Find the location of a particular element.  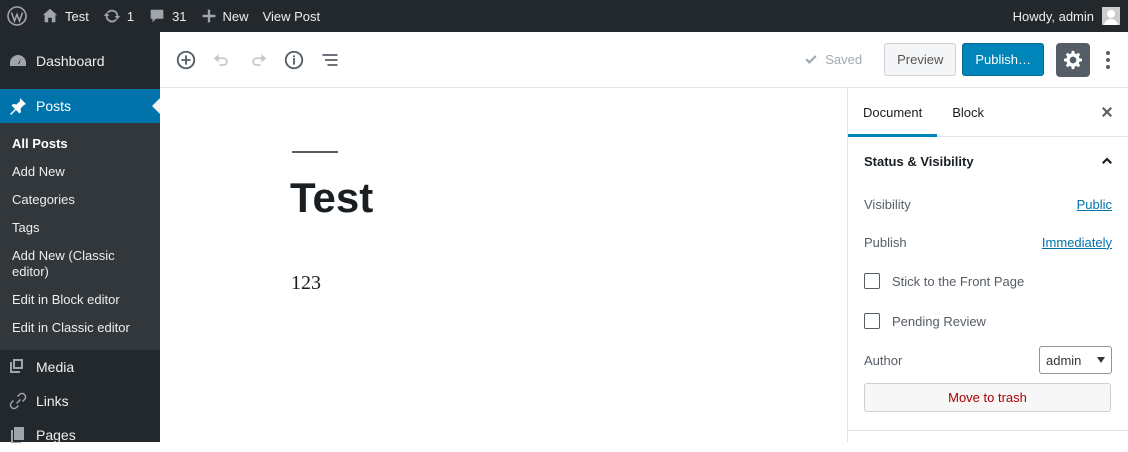

pending-review-checkbox is located at coordinates (872, 321).